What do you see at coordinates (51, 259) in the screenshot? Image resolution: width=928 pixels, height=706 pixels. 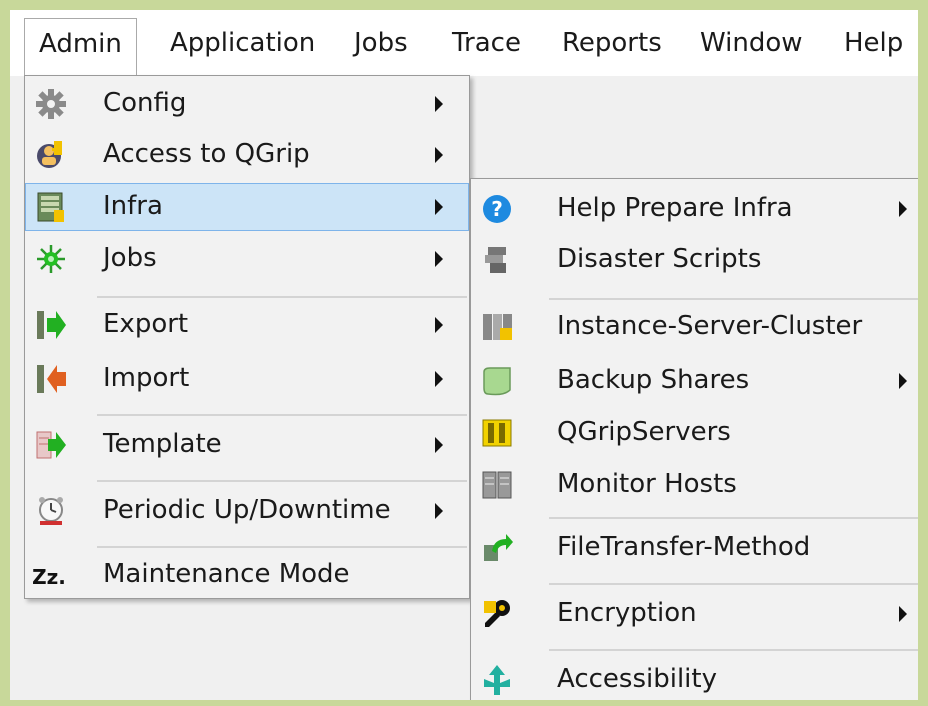 I see `sun-icon` at bounding box center [51, 259].